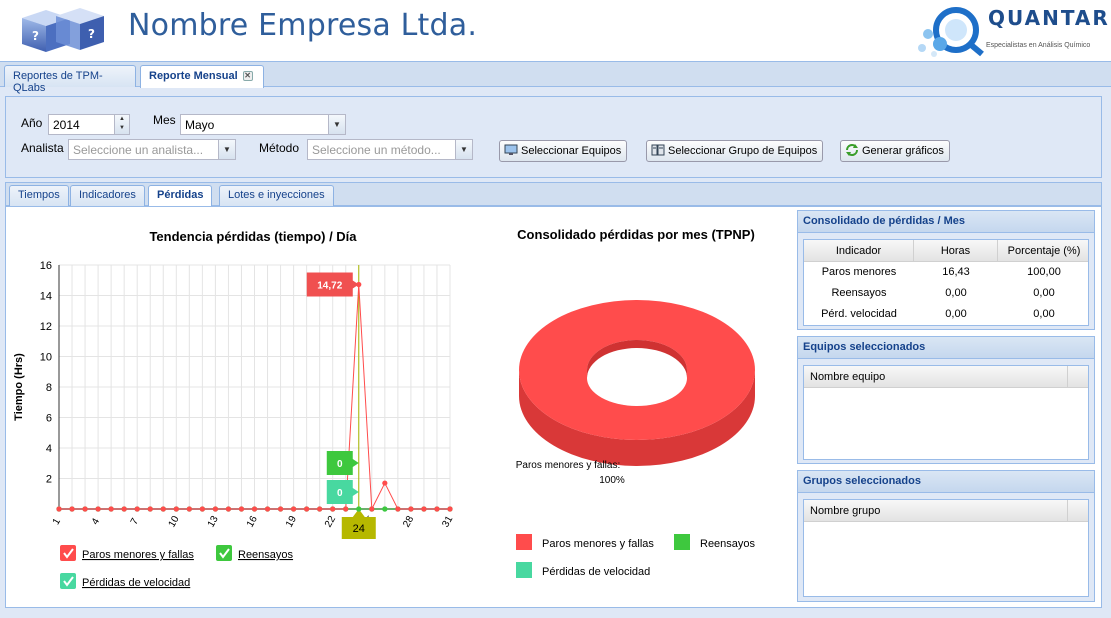  I want to click on table-row: Pérd. velocidad 0,00 0,00, so click(946, 314).